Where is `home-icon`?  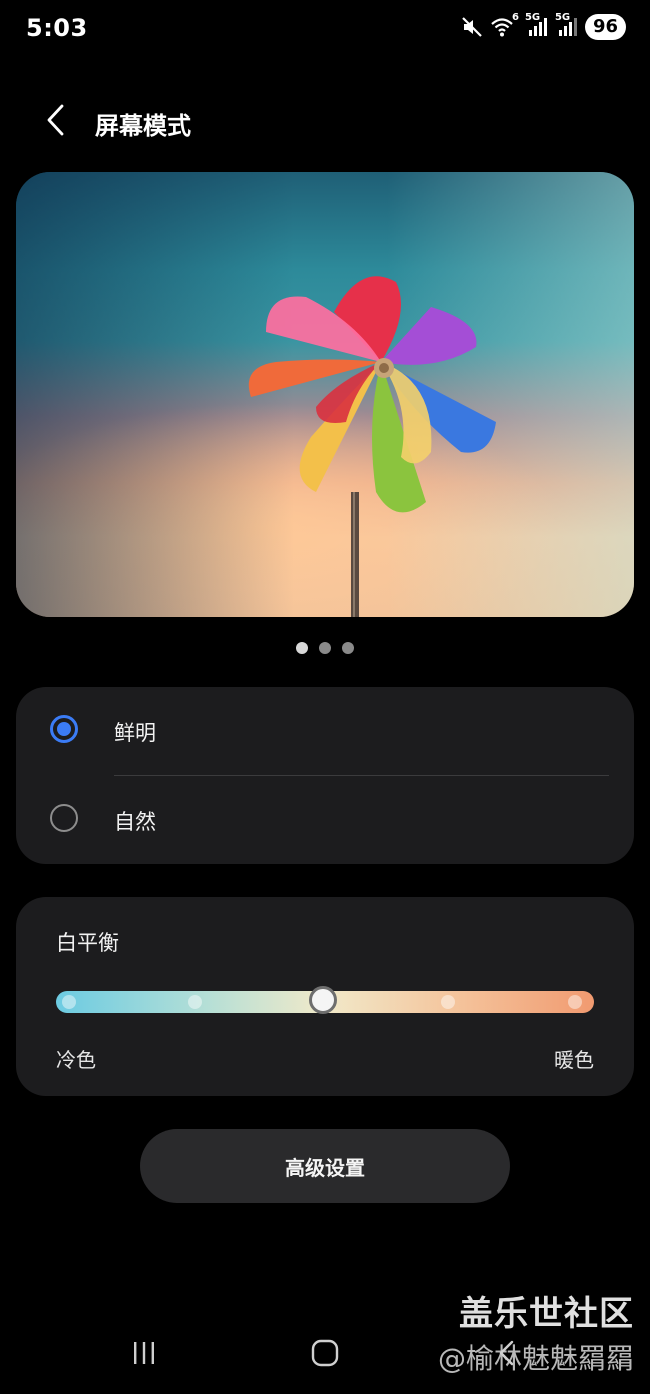
home-icon is located at coordinates (325, 1355).